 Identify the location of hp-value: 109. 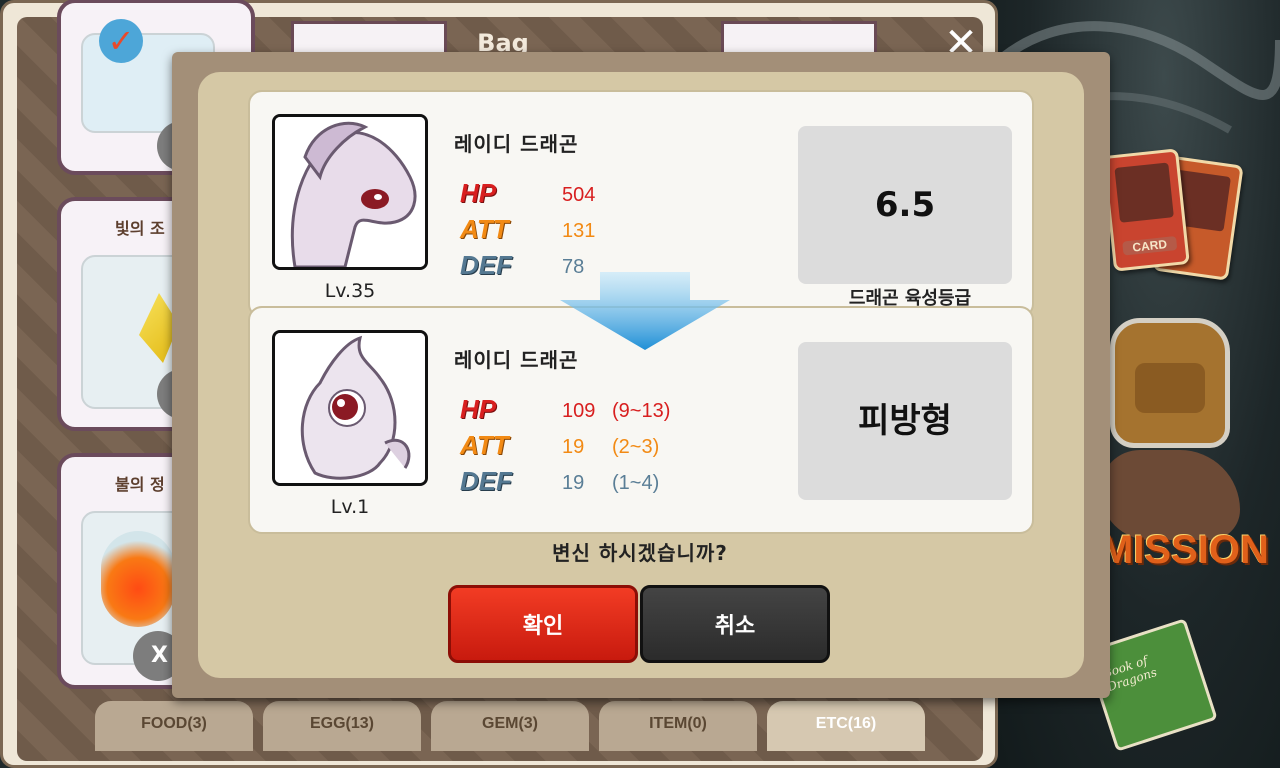
(579, 411).